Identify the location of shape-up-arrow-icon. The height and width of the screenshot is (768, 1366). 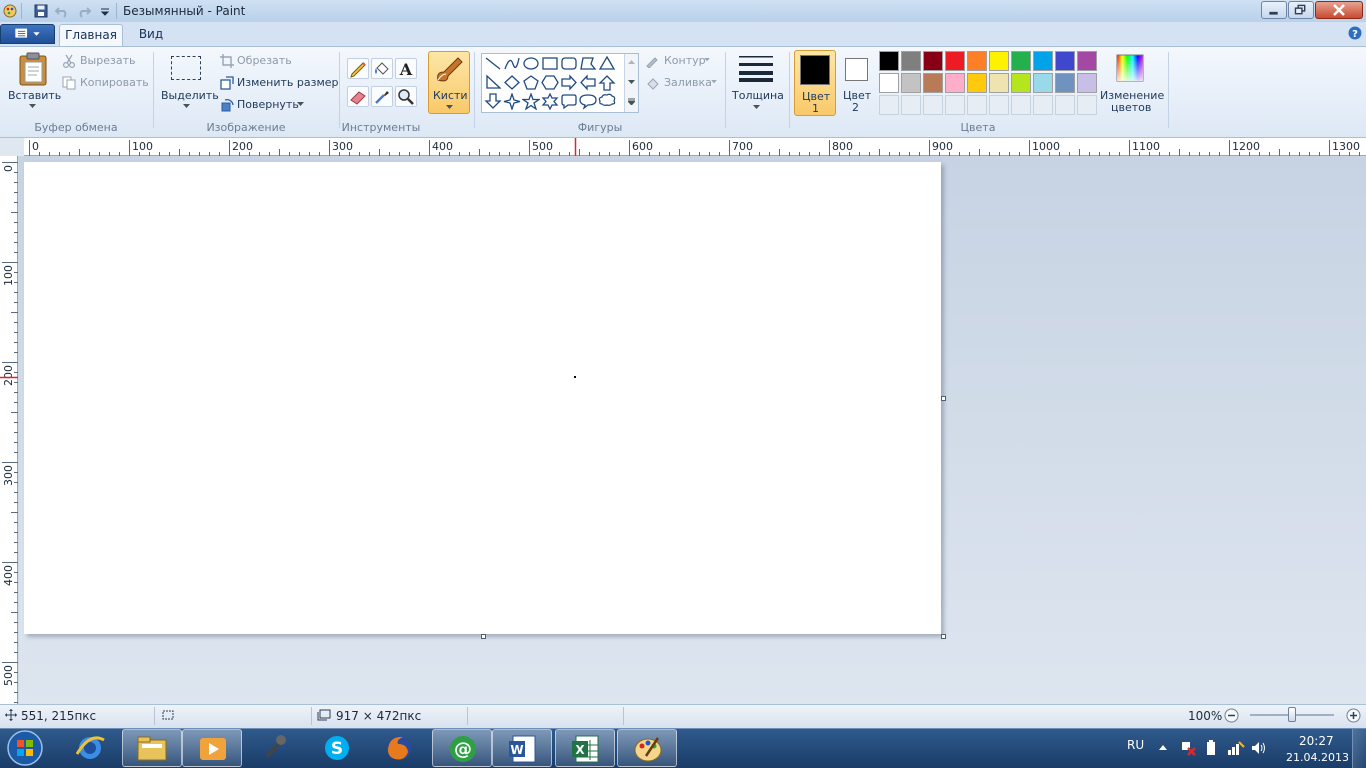
(607, 82).